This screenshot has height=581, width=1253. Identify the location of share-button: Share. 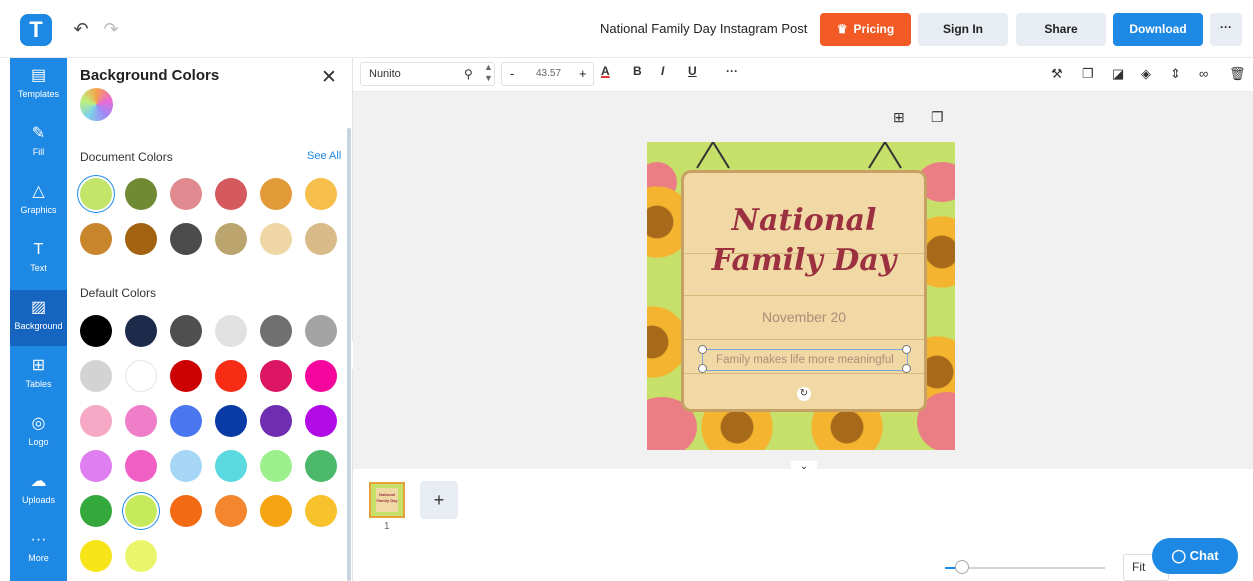
(1061, 29).